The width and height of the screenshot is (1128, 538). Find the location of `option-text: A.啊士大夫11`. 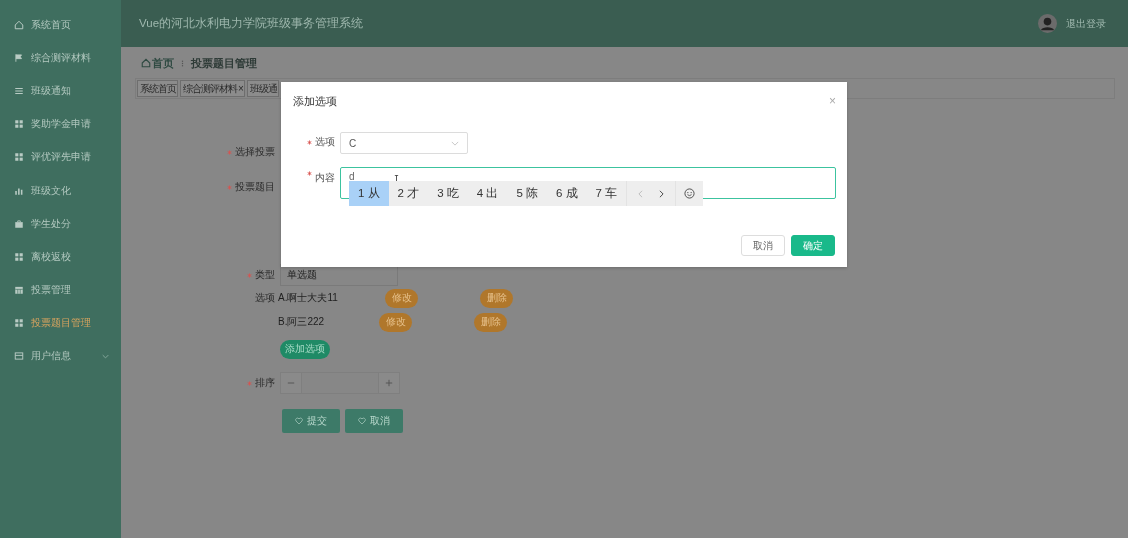

option-text: A.啊士大夫11 is located at coordinates (308, 298).